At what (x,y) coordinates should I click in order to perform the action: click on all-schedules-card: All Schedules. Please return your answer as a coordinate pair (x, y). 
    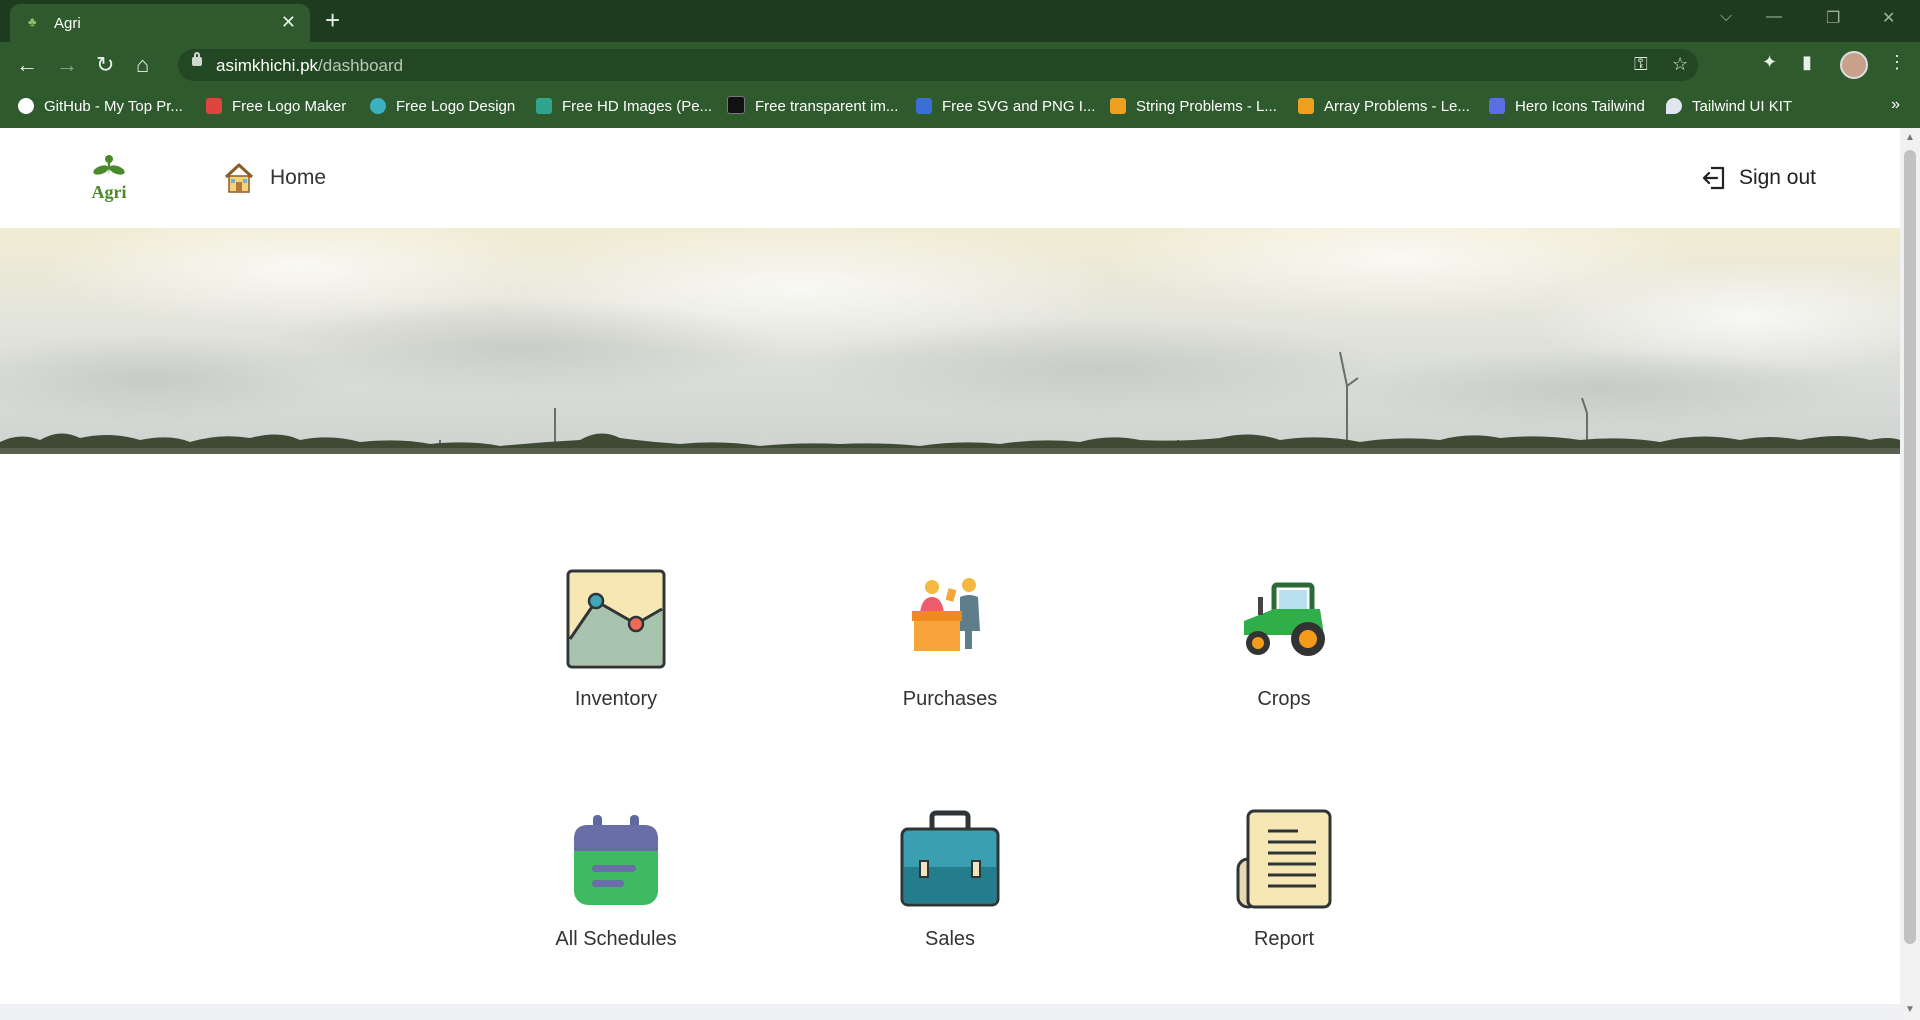
    Looking at the image, I should click on (616, 884).